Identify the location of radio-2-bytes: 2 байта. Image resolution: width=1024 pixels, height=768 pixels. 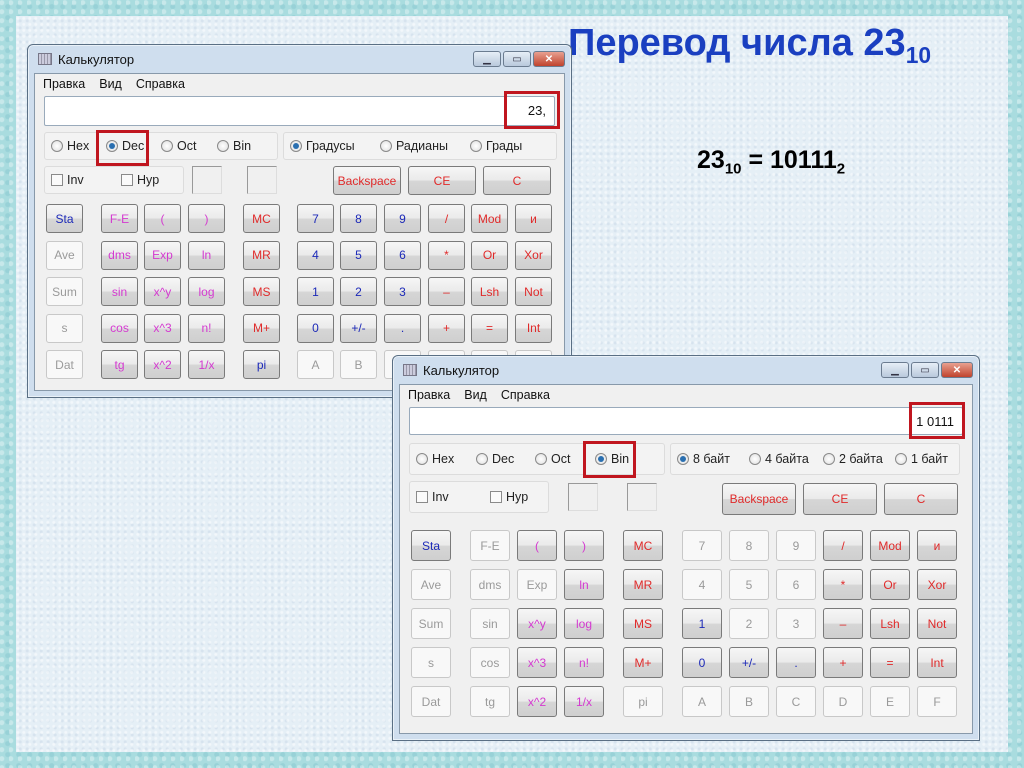
(859, 459).